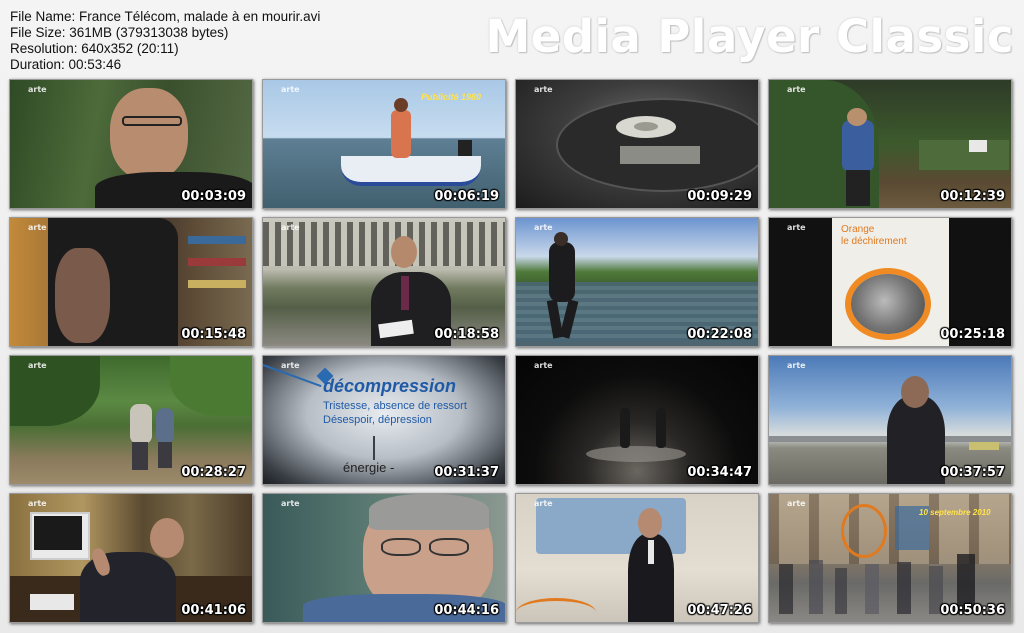  What do you see at coordinates (131, 144) in the screenshot?
I see `thumbnail-1: arte 00:03:09` at bounding box center [131, 144].